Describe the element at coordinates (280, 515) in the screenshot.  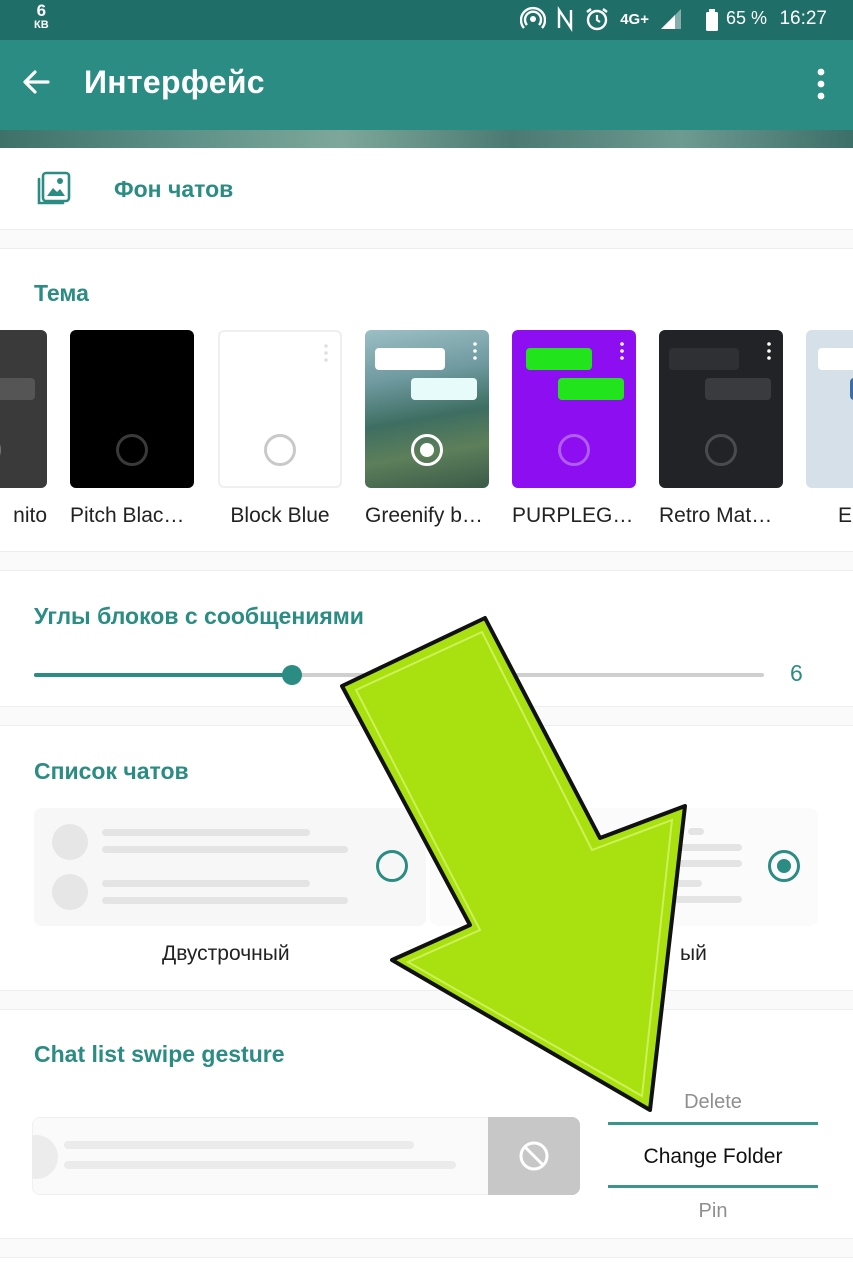
I see `theme-name: Block Blue` at that location.